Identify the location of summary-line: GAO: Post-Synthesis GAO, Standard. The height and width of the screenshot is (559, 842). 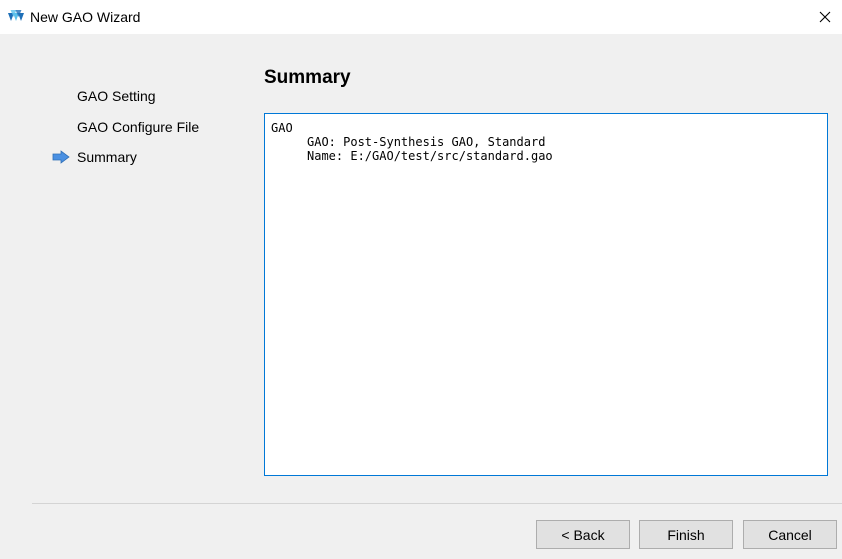
(426, 142).